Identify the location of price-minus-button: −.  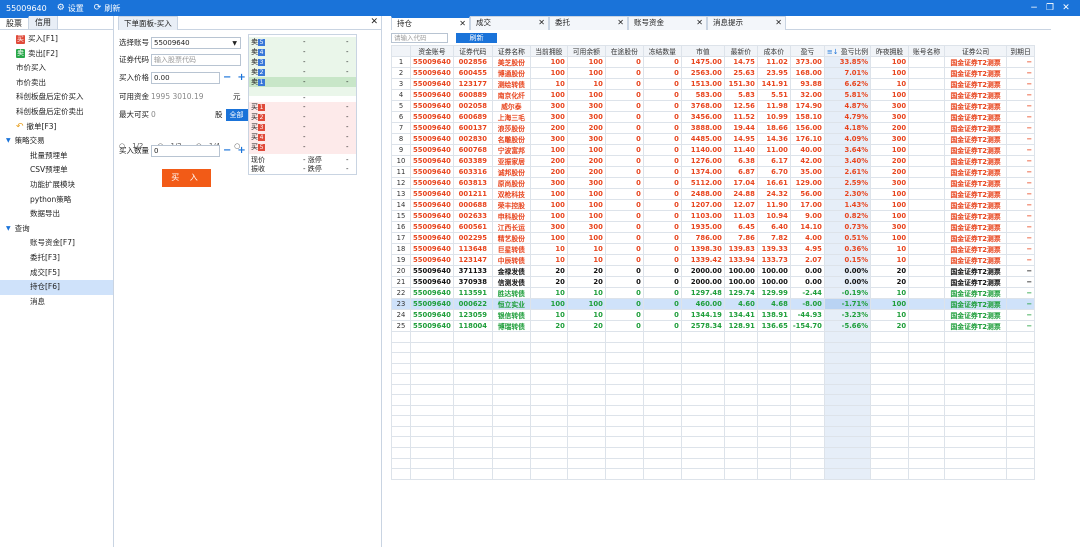
(227, 77).